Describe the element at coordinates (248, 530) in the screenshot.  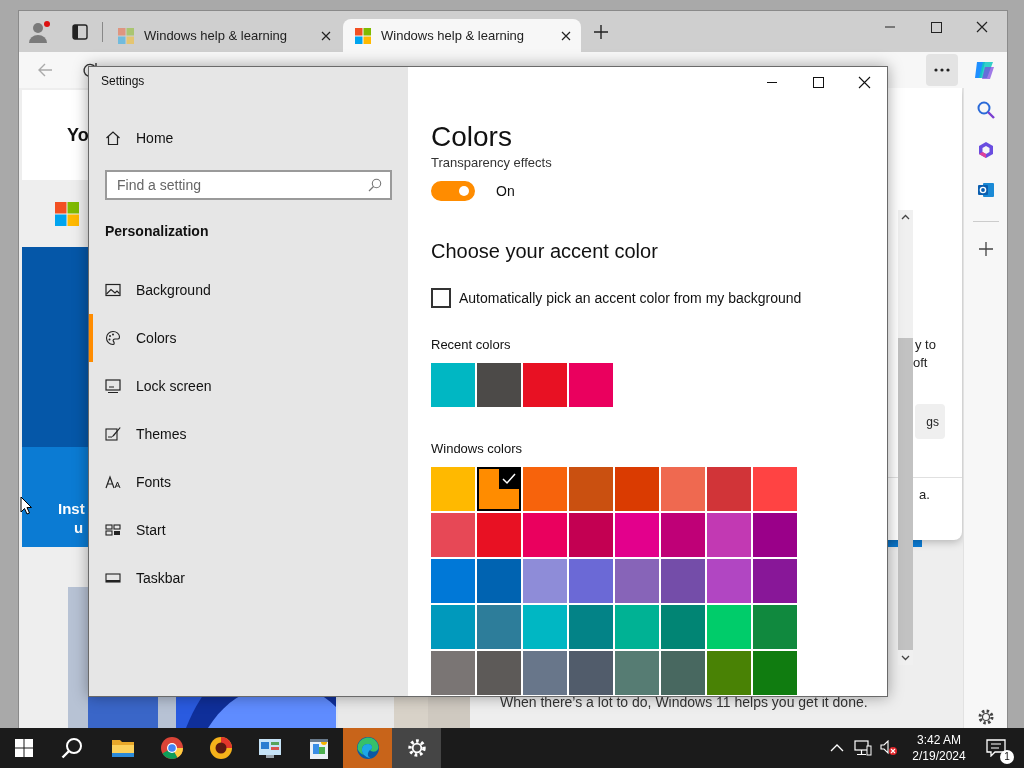
I see `nav-item: Start` at that location.